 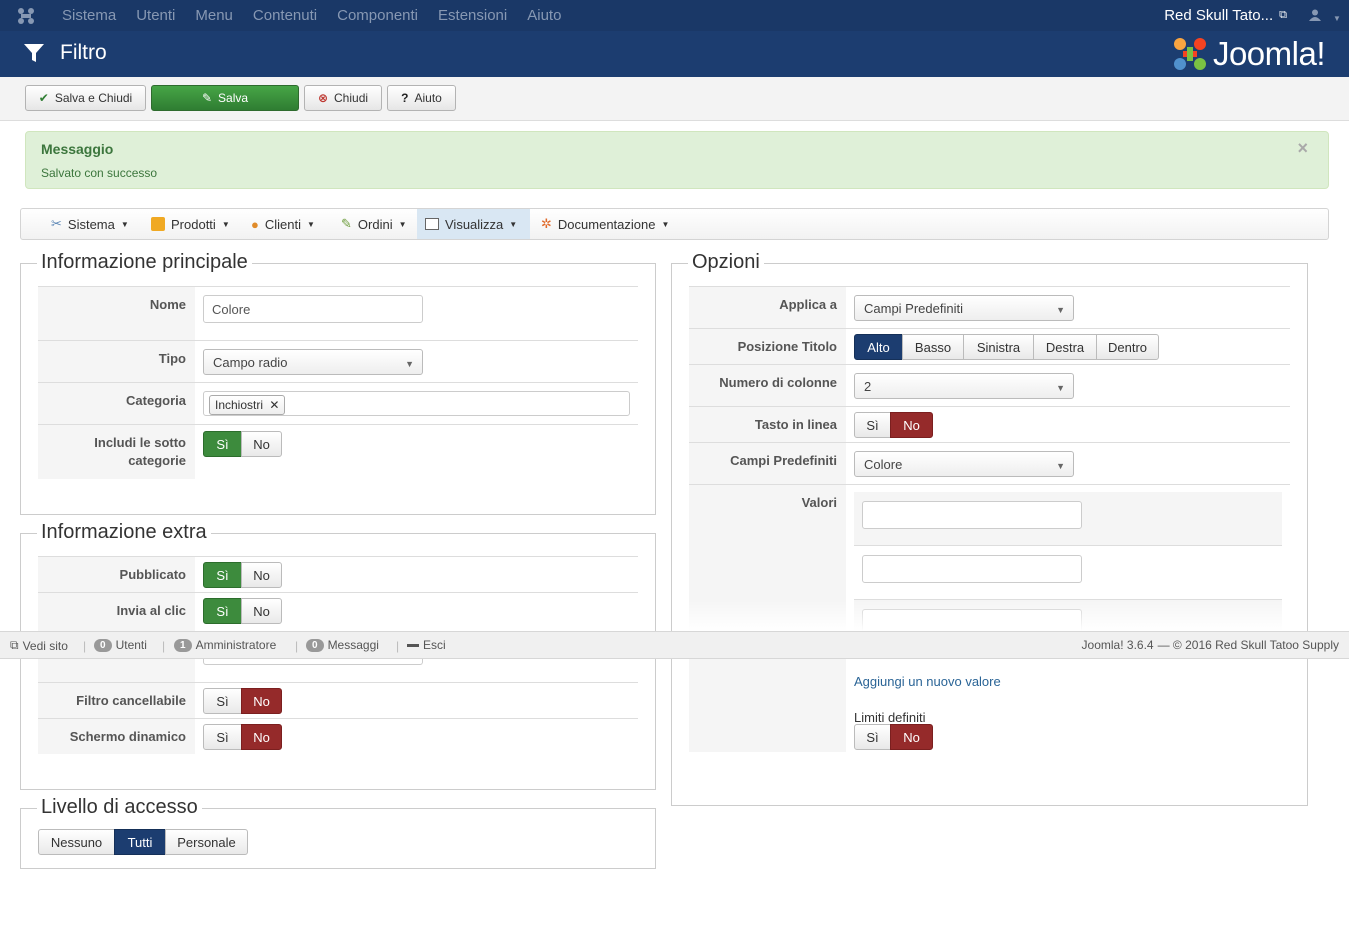 I want to click on limits-yes: Sì, so click(x=872, y=737).